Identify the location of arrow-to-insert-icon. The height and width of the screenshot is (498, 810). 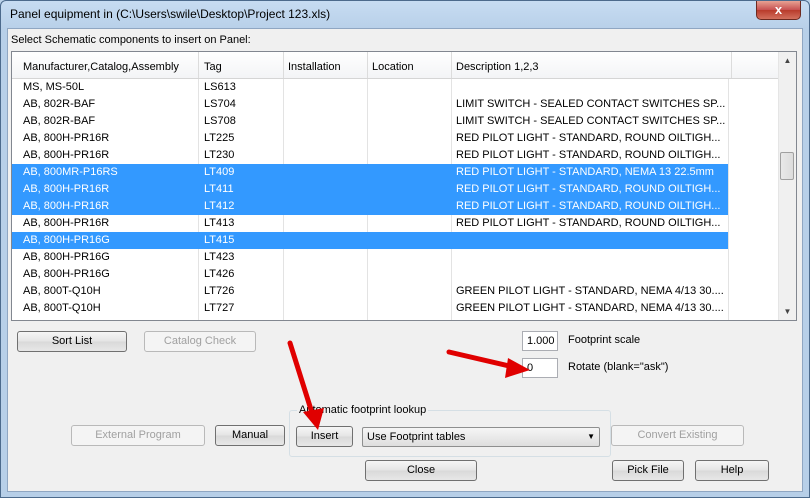
(301, 379).